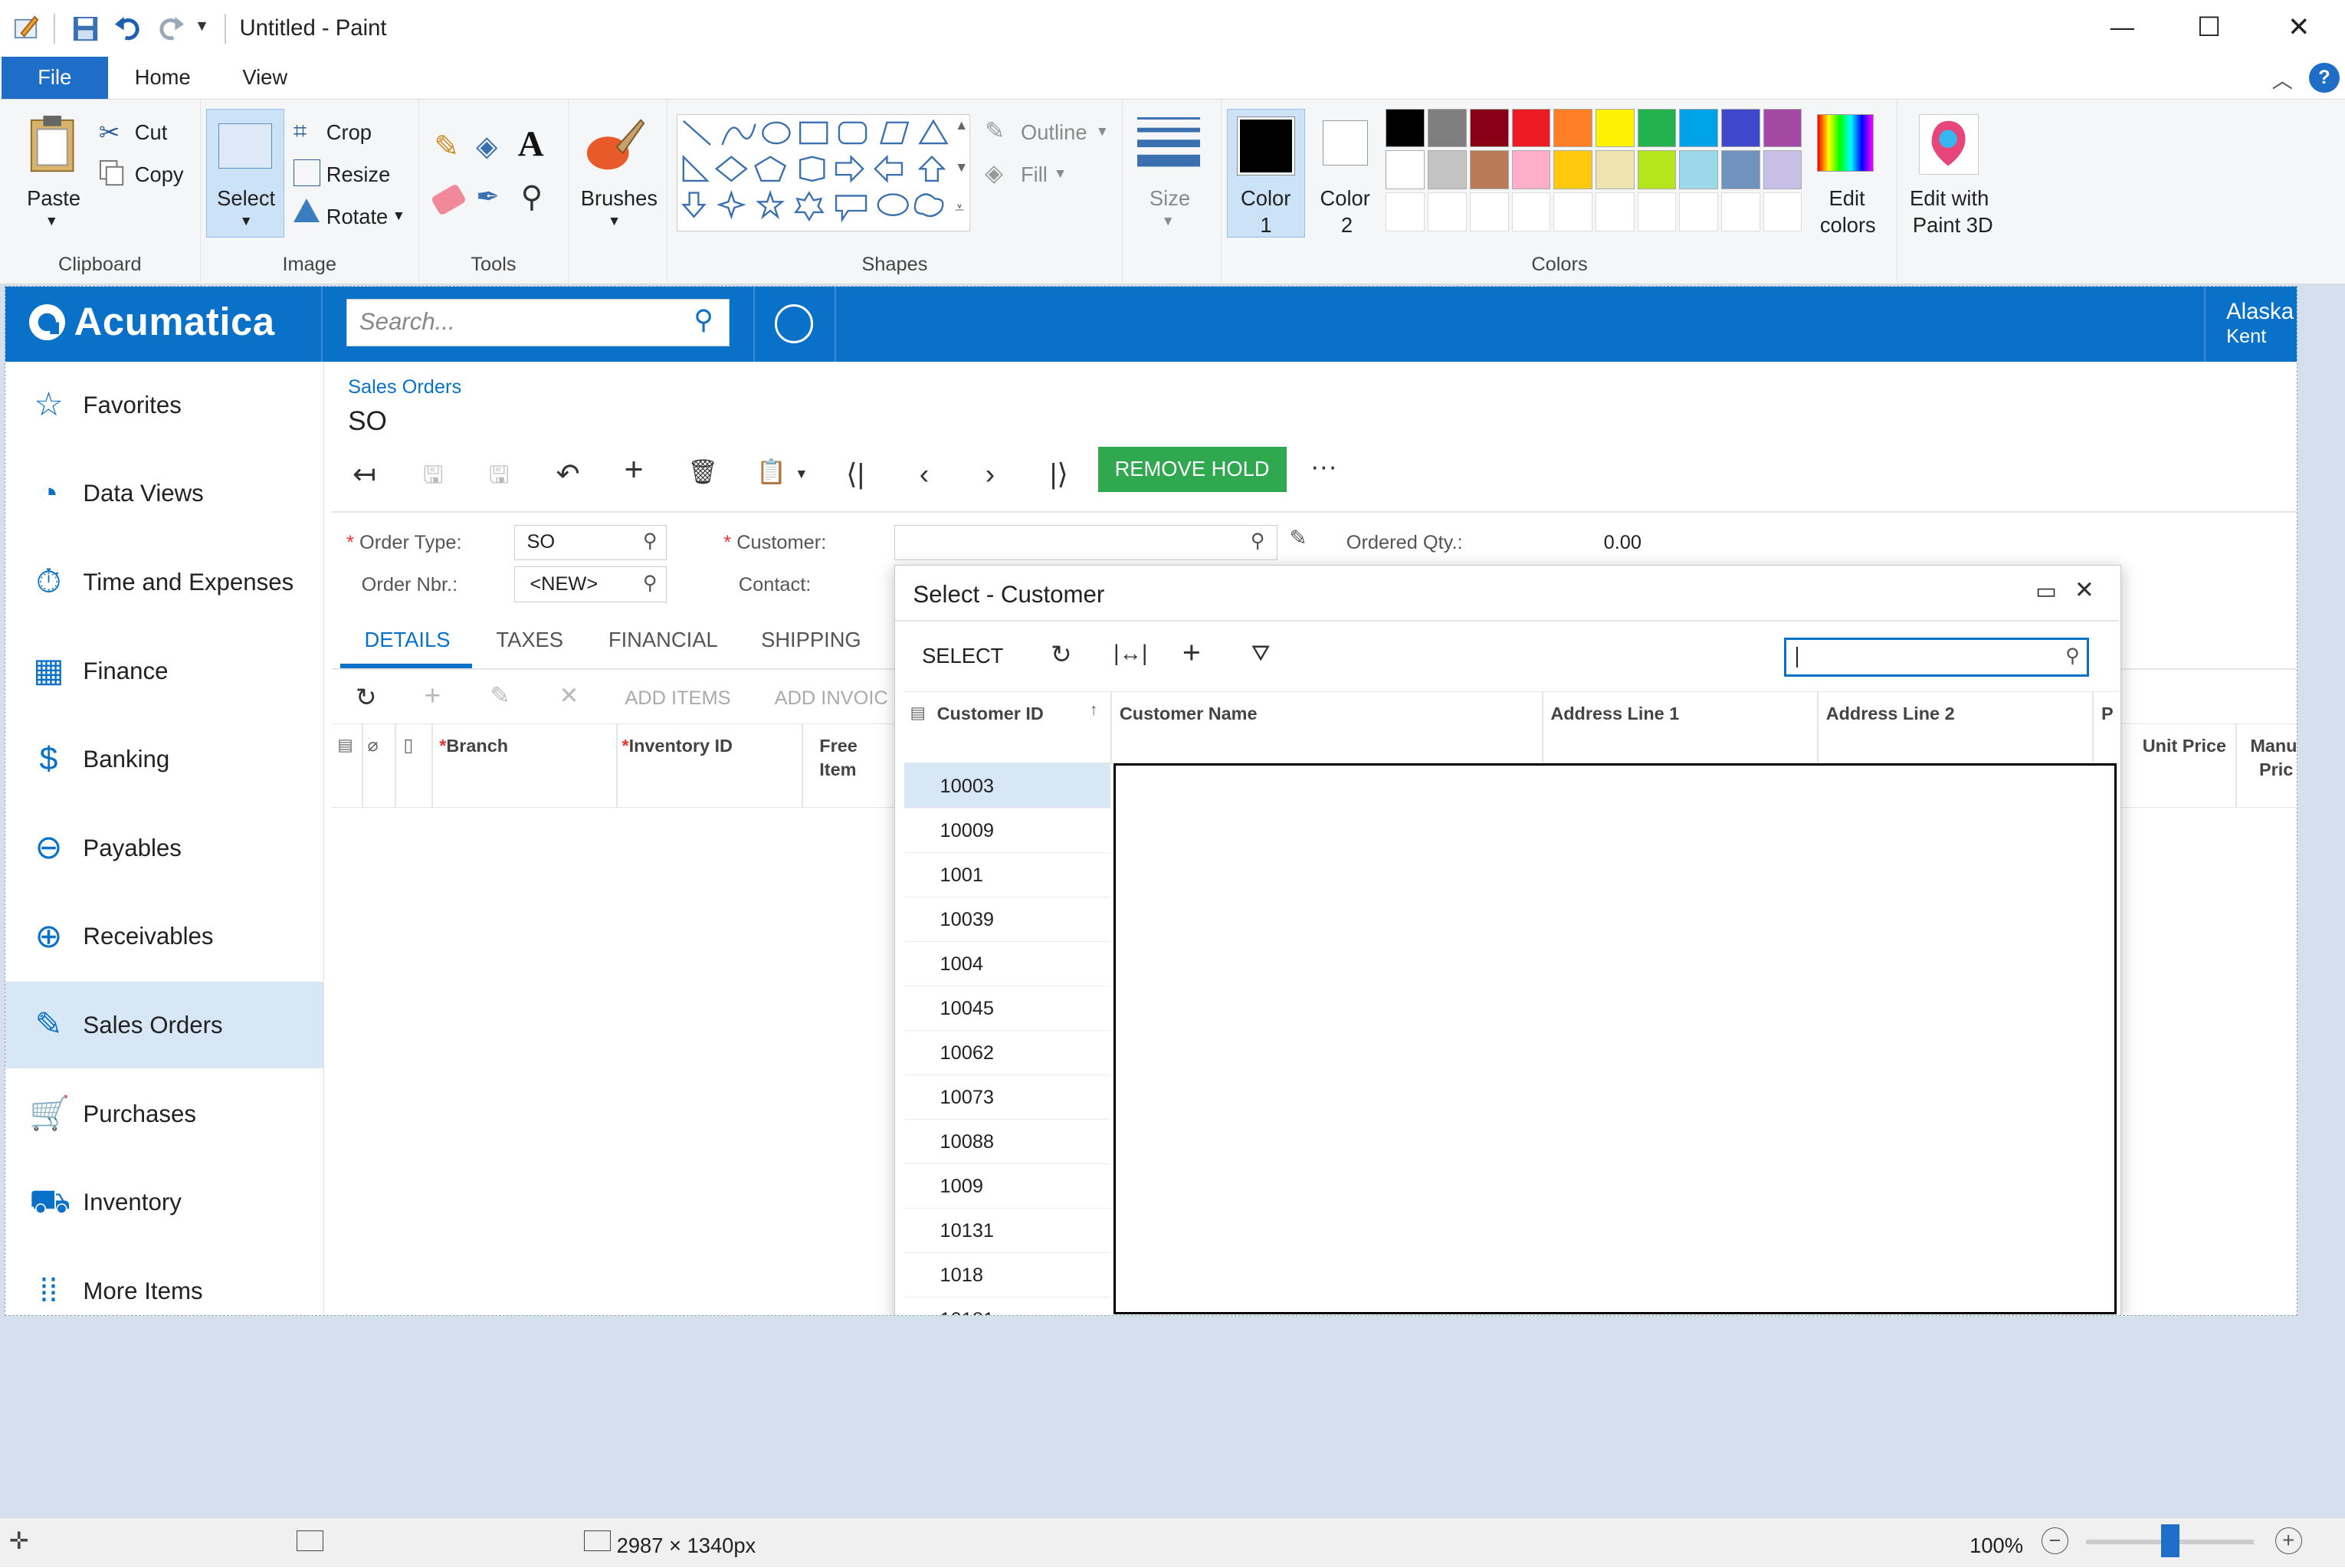  Describe the element at coordinates (1614, 714) in the screenshot. I see `address-line1-column-header: Address Line 1` at that location.